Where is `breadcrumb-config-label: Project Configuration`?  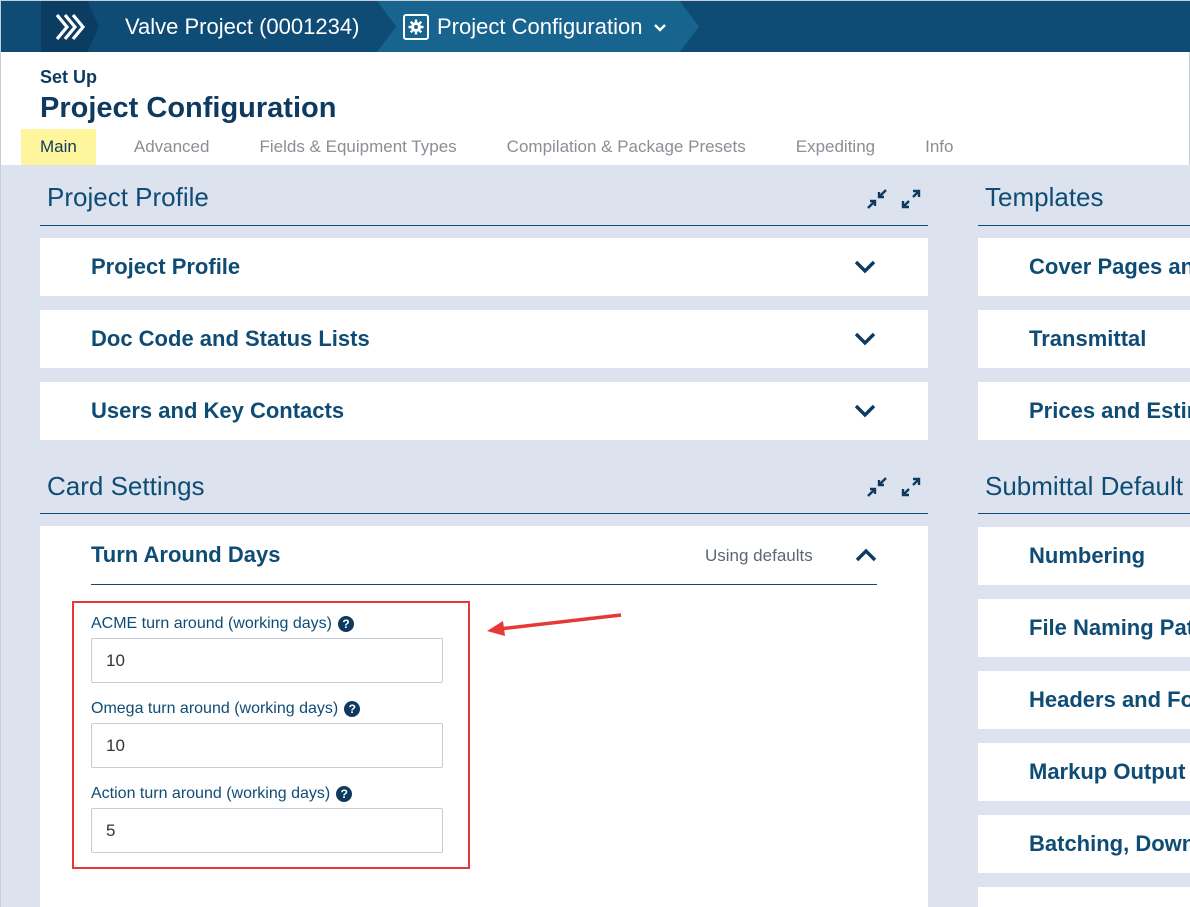 breadcrumb-config-label: Project Configuration is located at coordinates (540, 26).